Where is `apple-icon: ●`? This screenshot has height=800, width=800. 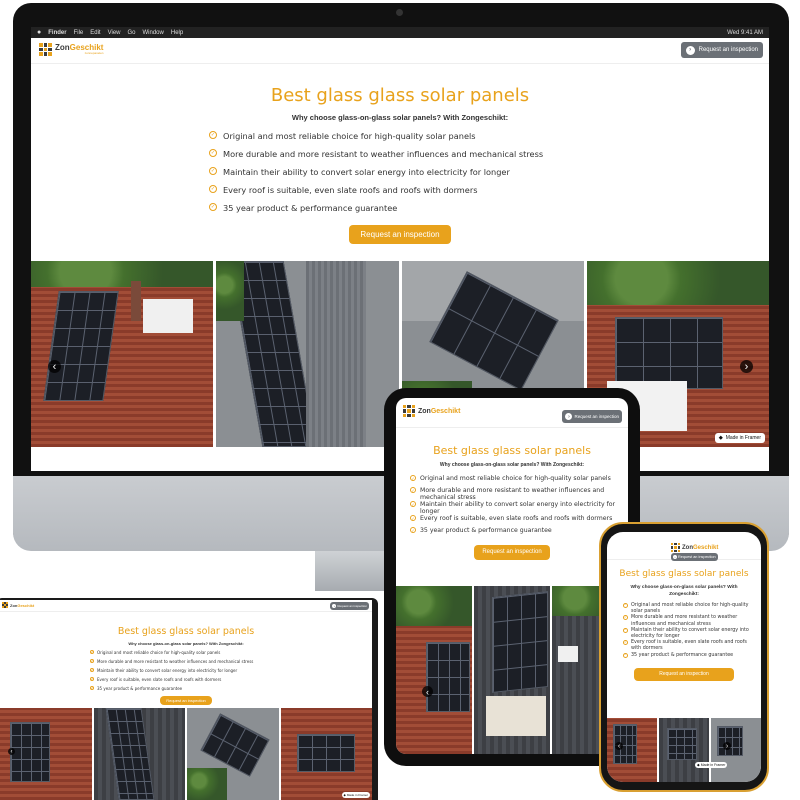
apple-icon: ● is located at coordinates (39, 32).